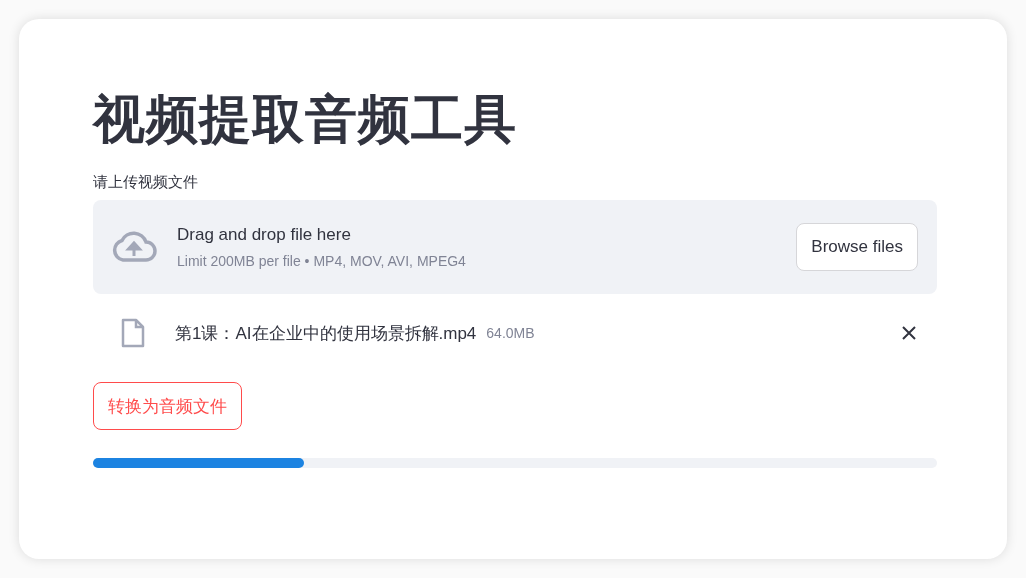 The image size is (1026, 578). Describe the element at coordinates (326, 333) in the screenshot. I see `file-name: 第1课：AI在企业中的使用场景拆解.mp4` at that location.